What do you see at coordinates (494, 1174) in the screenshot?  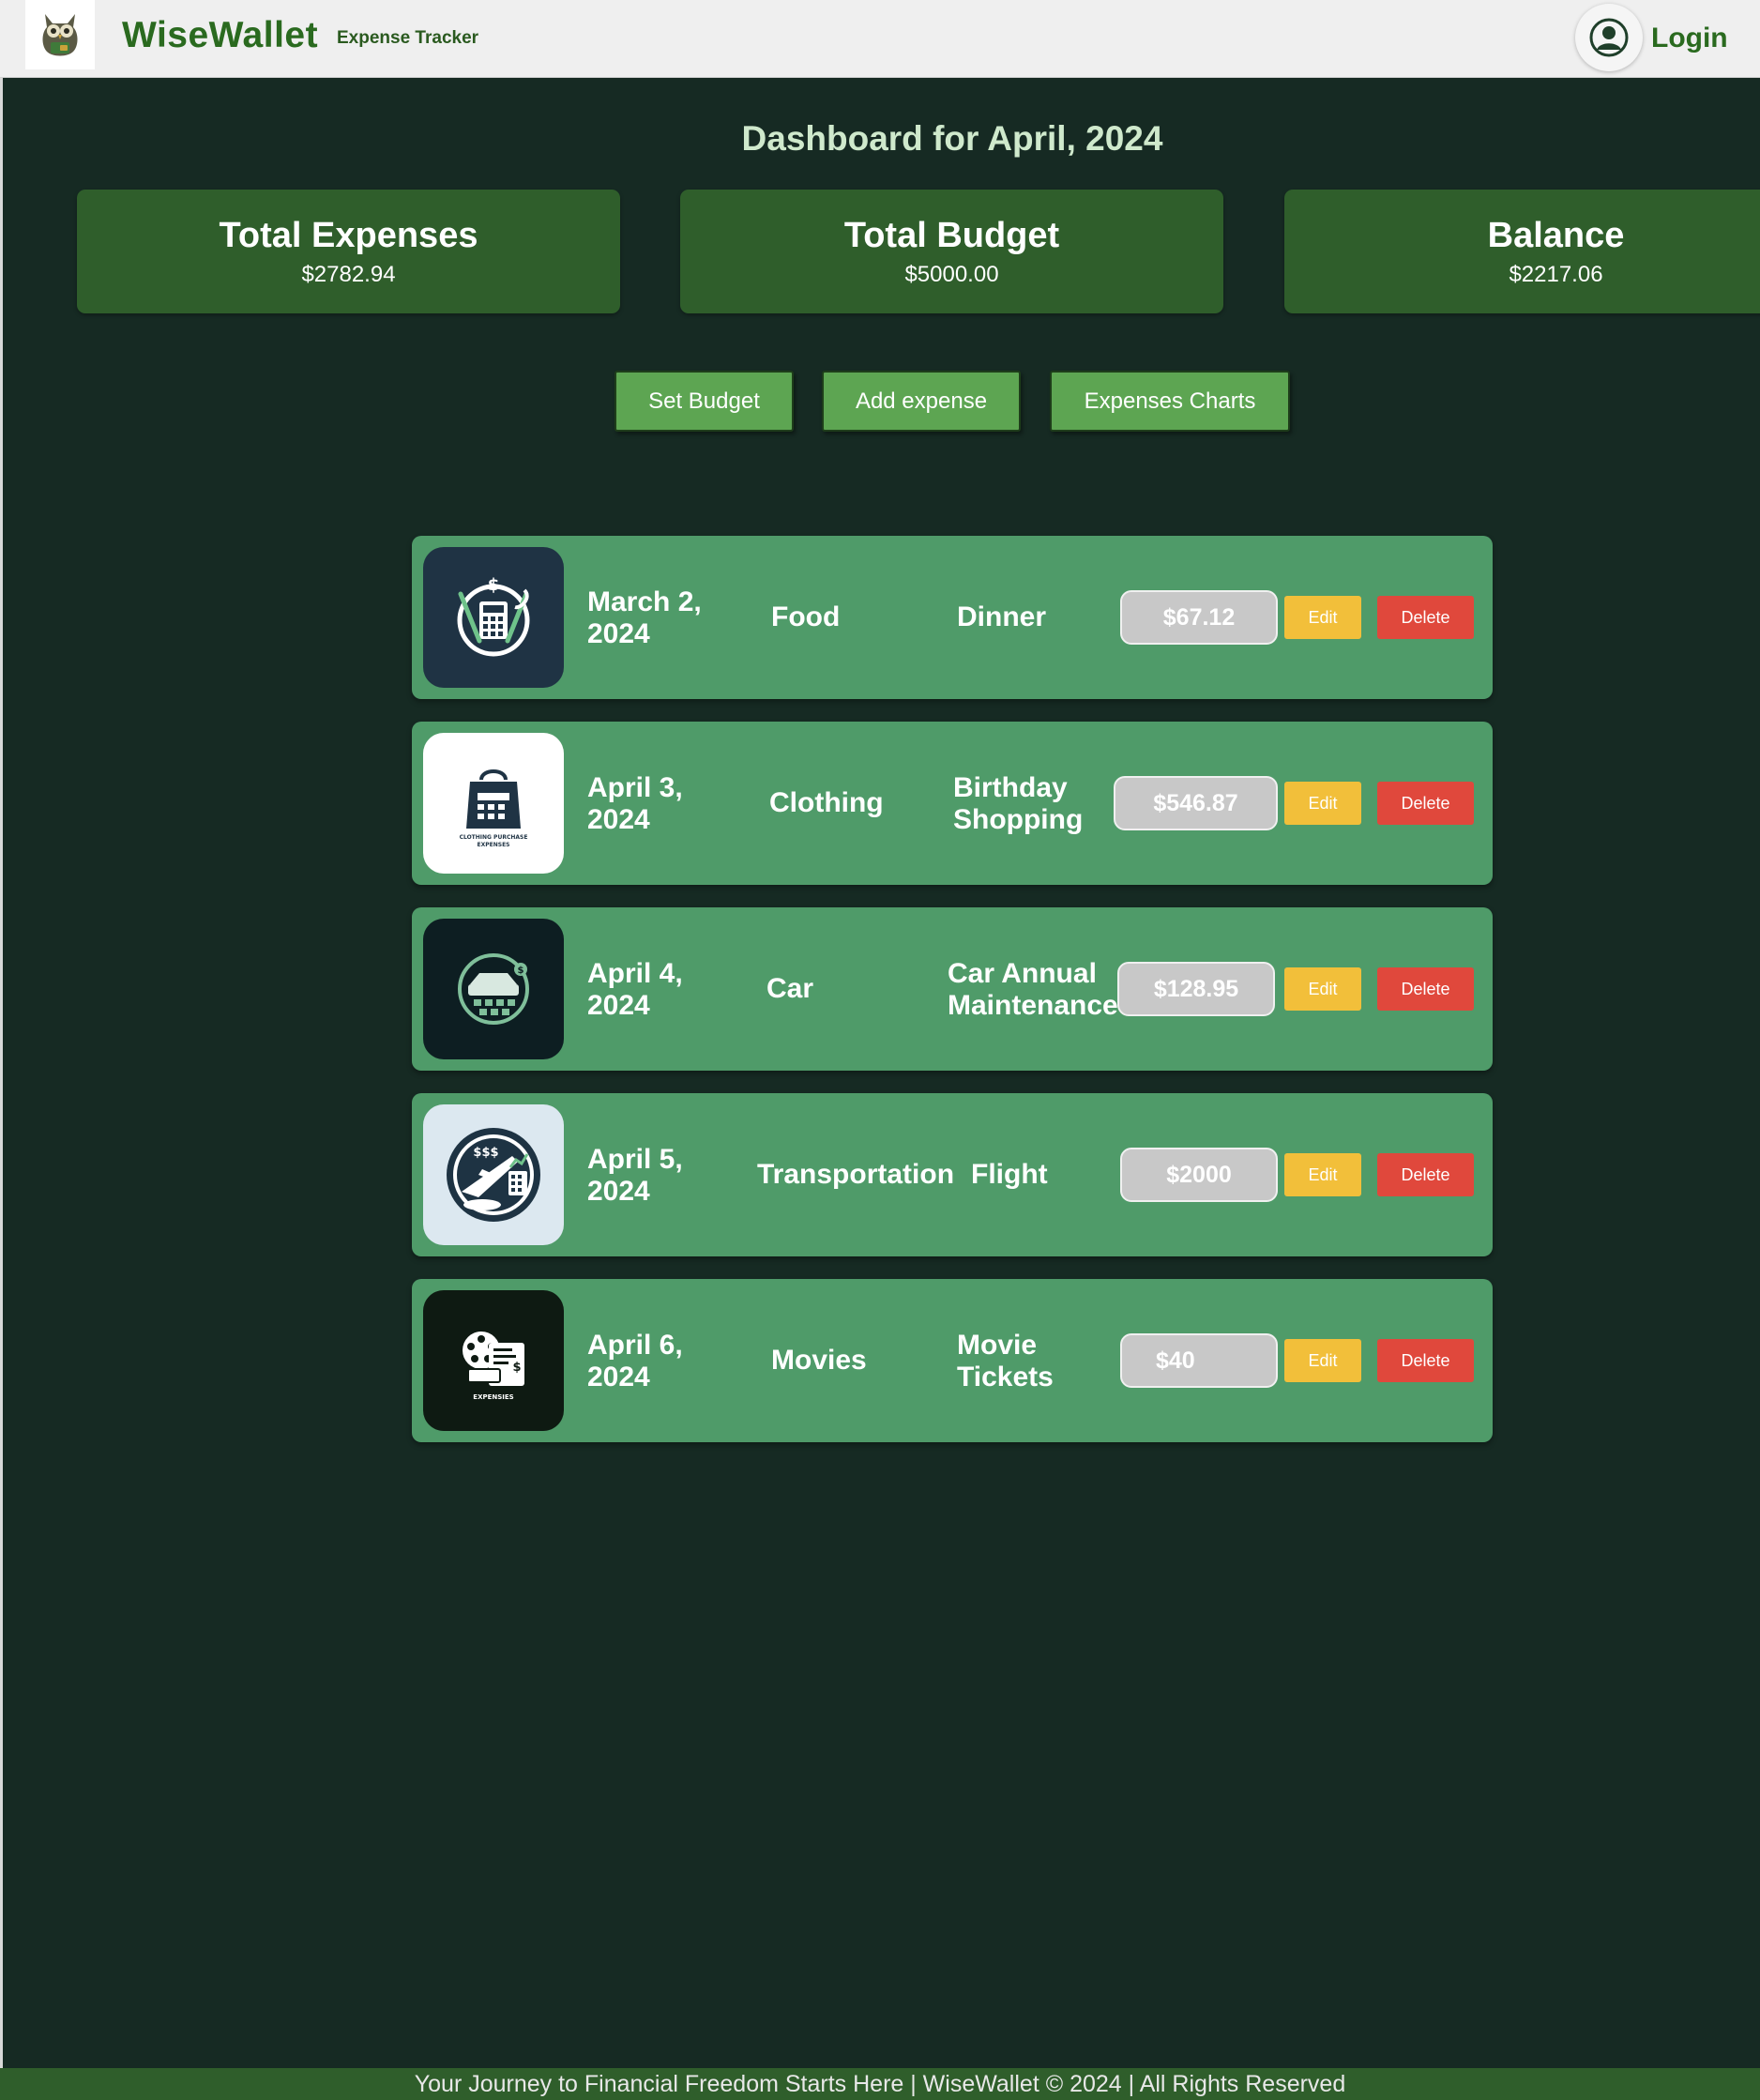 I see `flight-expense-icon: $$$` at bounding box center [494, 1174].